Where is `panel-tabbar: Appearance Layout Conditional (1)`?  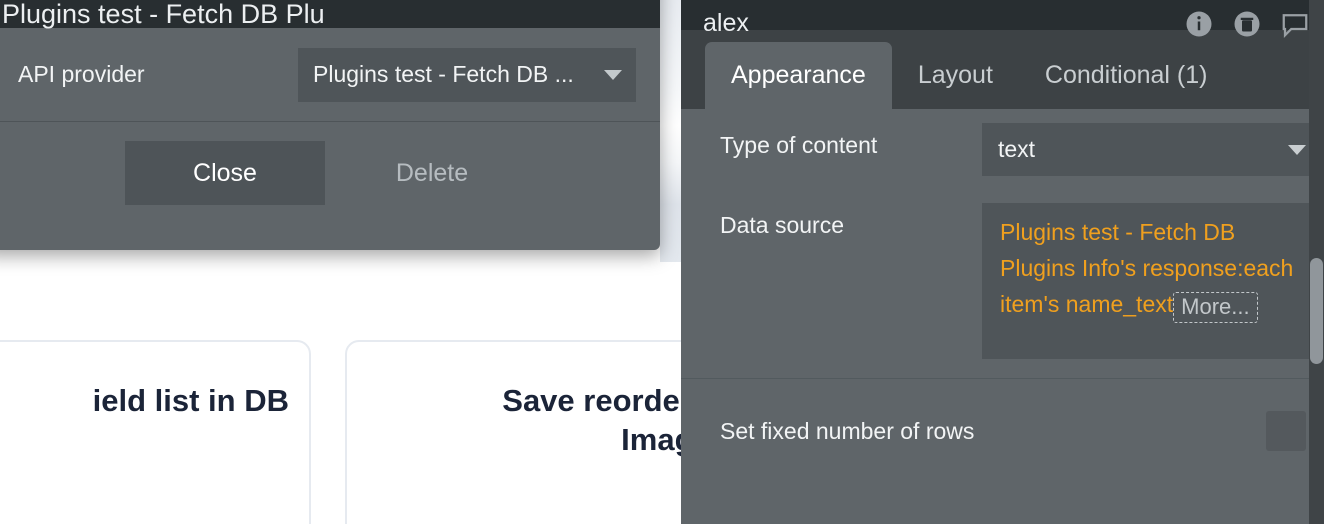
panel-tabbar: Appearance Layout Conditional (1) is located at coordinates (1002, 69).